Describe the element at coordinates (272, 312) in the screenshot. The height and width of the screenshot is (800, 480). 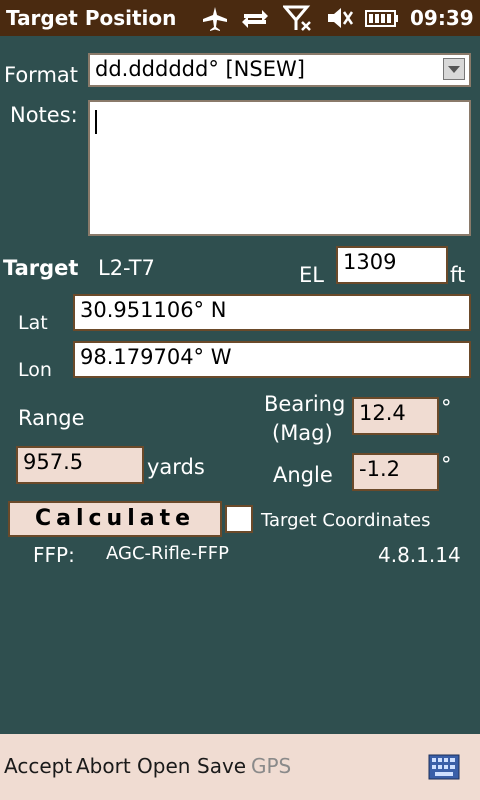
I see `latitude-field: 30.951106° N` at that location.